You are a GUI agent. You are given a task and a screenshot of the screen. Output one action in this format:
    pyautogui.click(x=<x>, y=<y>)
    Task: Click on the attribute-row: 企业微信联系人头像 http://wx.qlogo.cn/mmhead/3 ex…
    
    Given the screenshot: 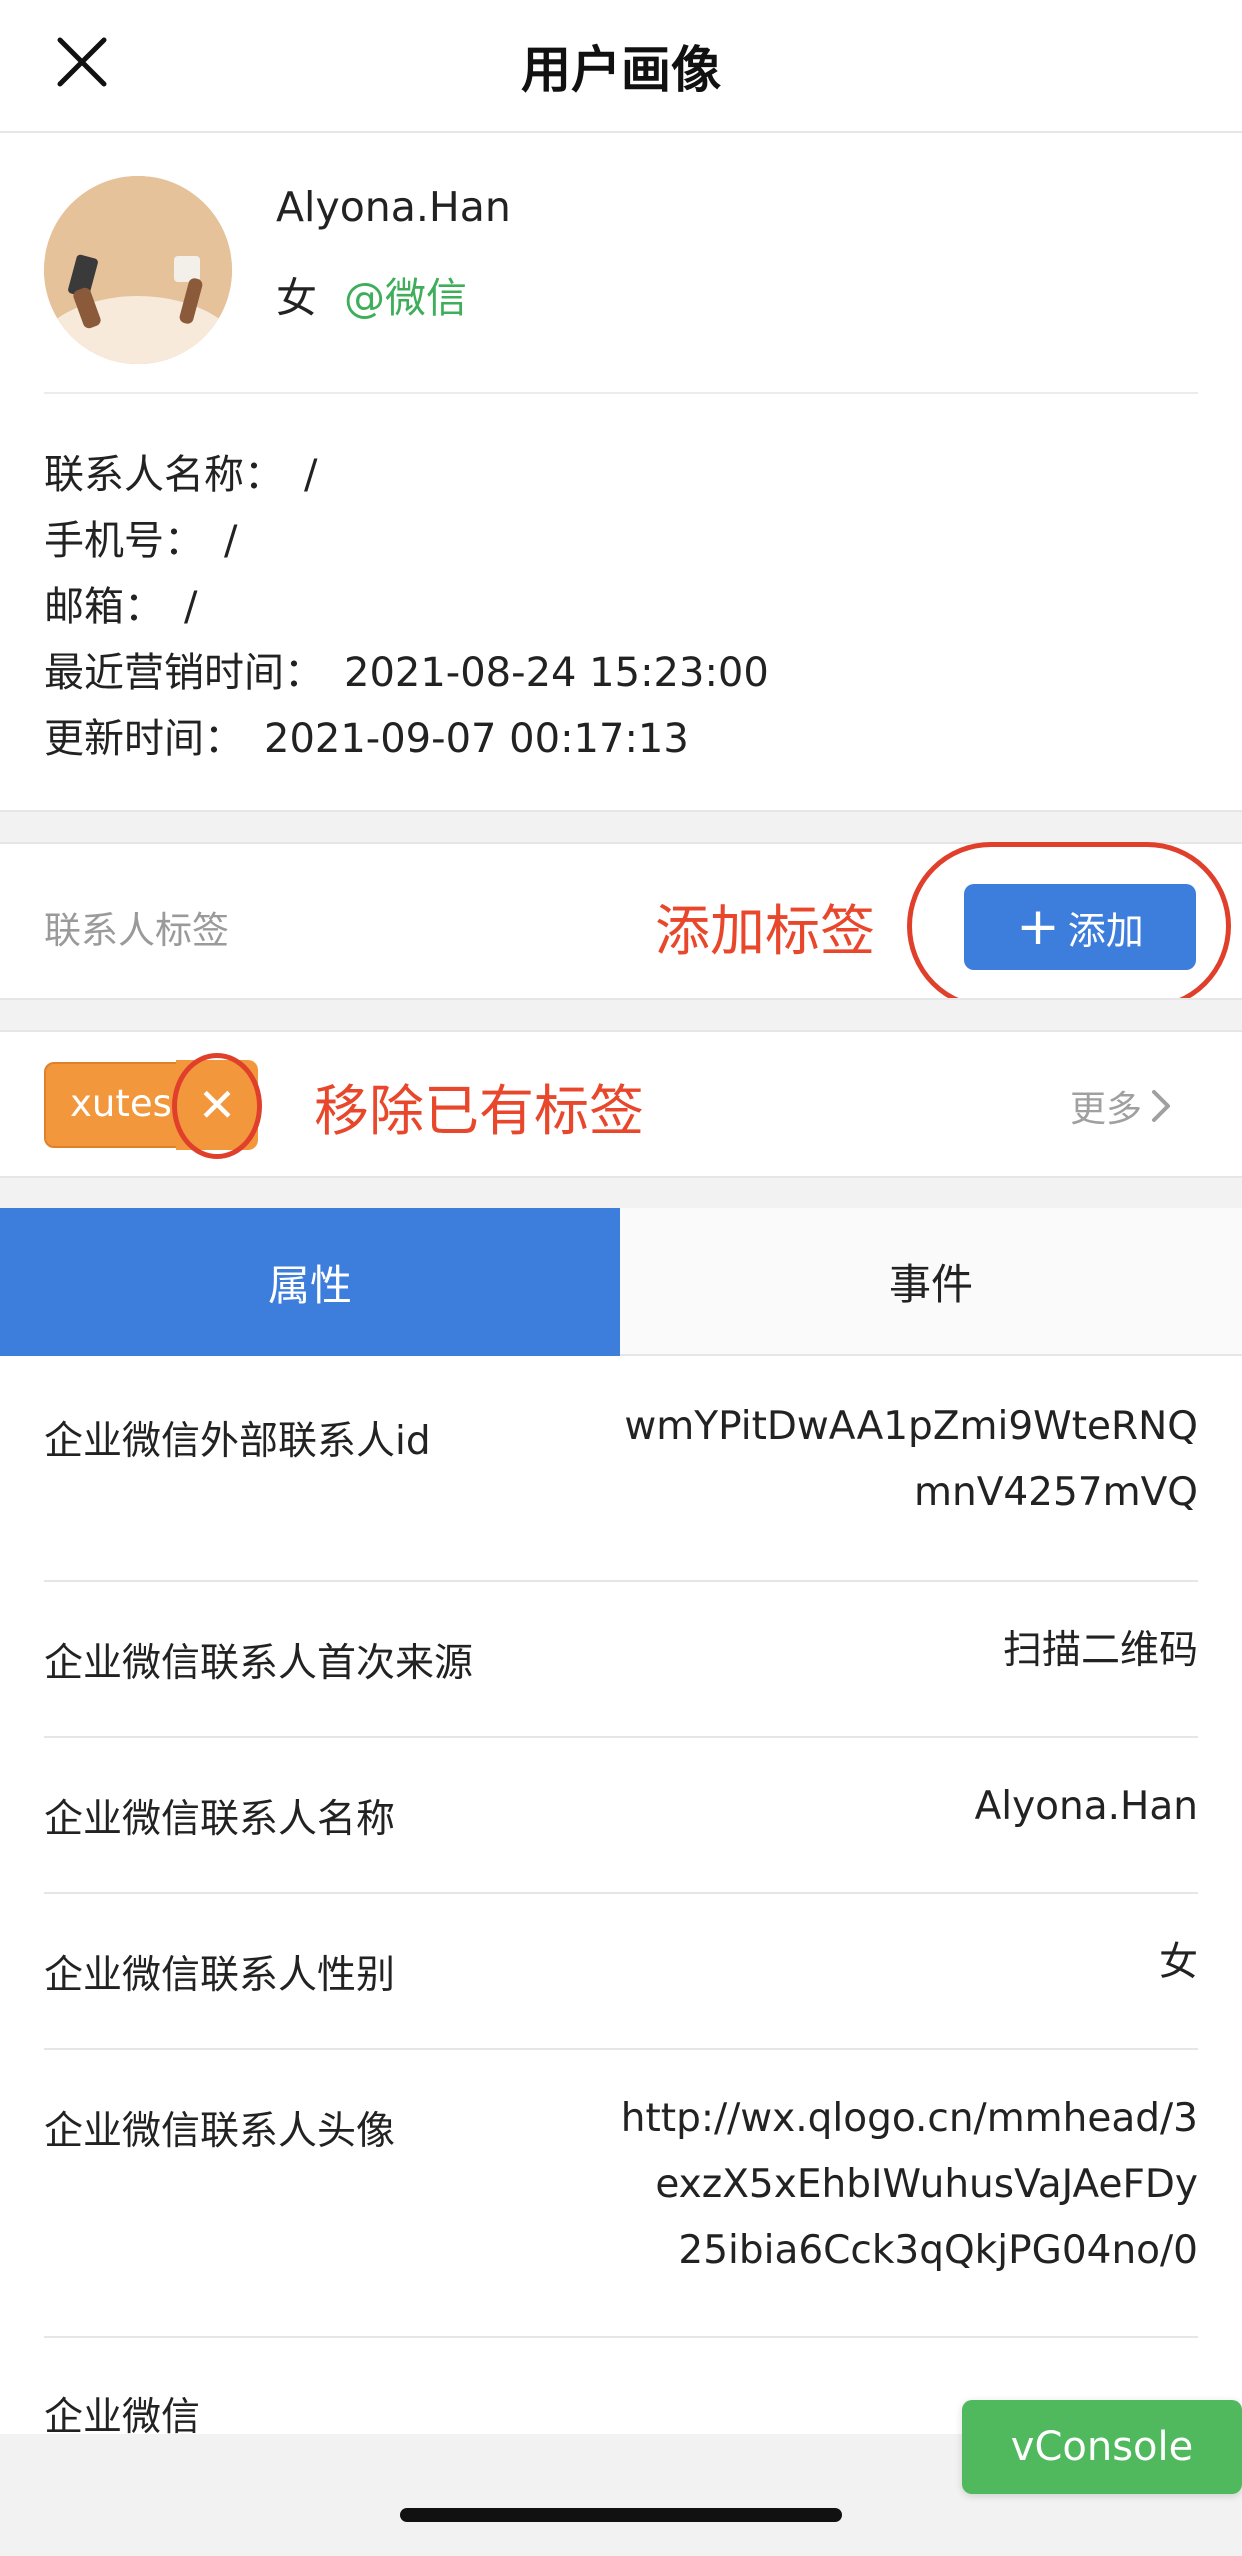 What is the action you would take?
    pyautogui.click(x=621, y=2194)
    